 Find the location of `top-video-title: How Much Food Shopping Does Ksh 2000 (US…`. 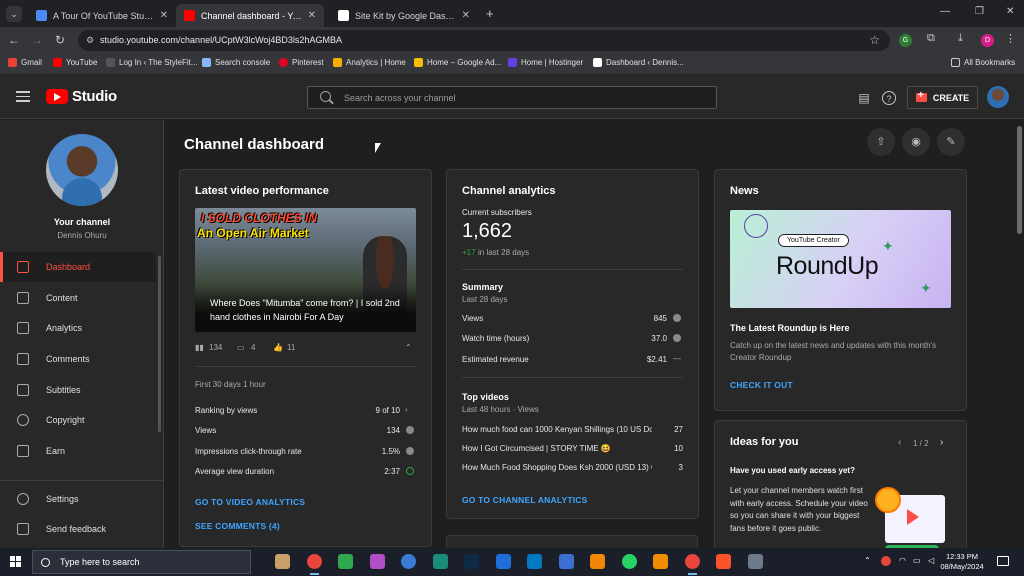

top-video-title: How Much Food Shopping Does Ksh 2000 (US… is located at coordinates (557, 467).